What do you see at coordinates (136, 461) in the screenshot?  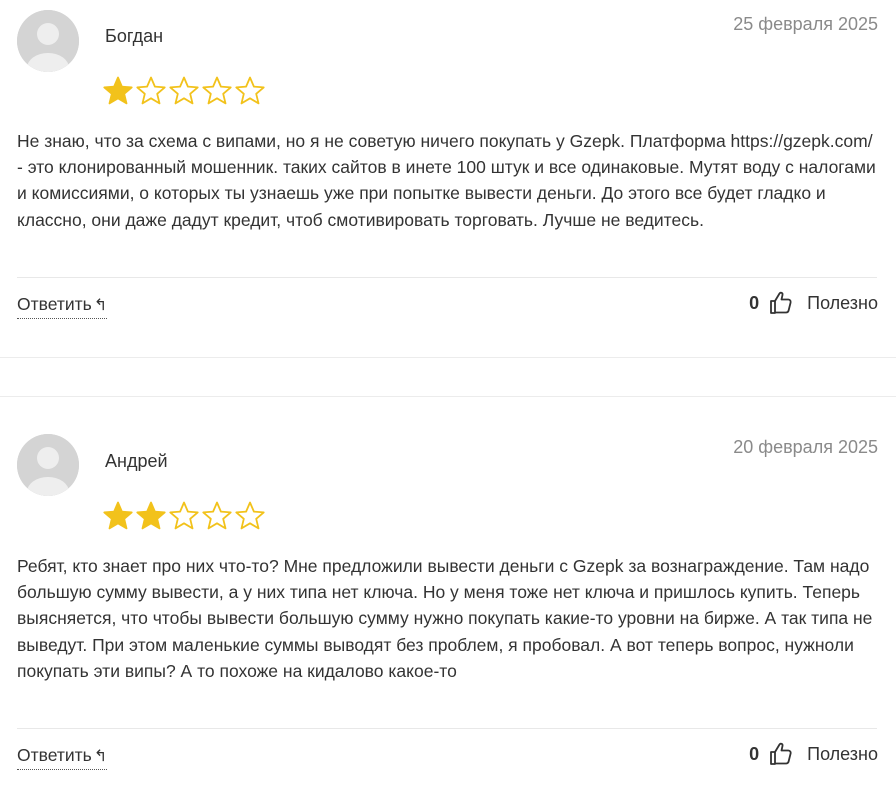 I see `review-author: Андрей` at bounding box center [136, 461].